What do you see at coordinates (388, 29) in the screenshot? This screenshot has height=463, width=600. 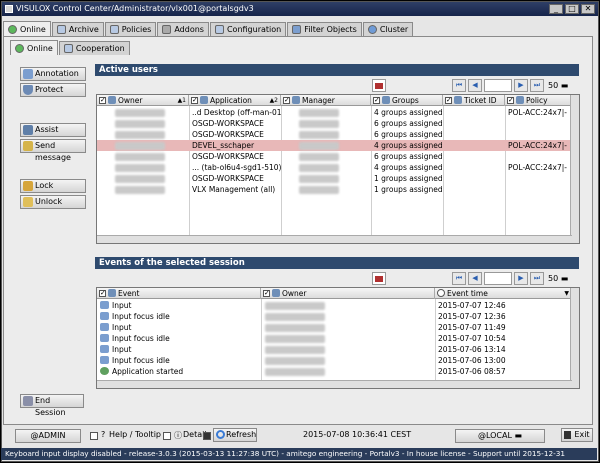 I see `tab-cluster: Cluster` at bounding box center [388, 29].